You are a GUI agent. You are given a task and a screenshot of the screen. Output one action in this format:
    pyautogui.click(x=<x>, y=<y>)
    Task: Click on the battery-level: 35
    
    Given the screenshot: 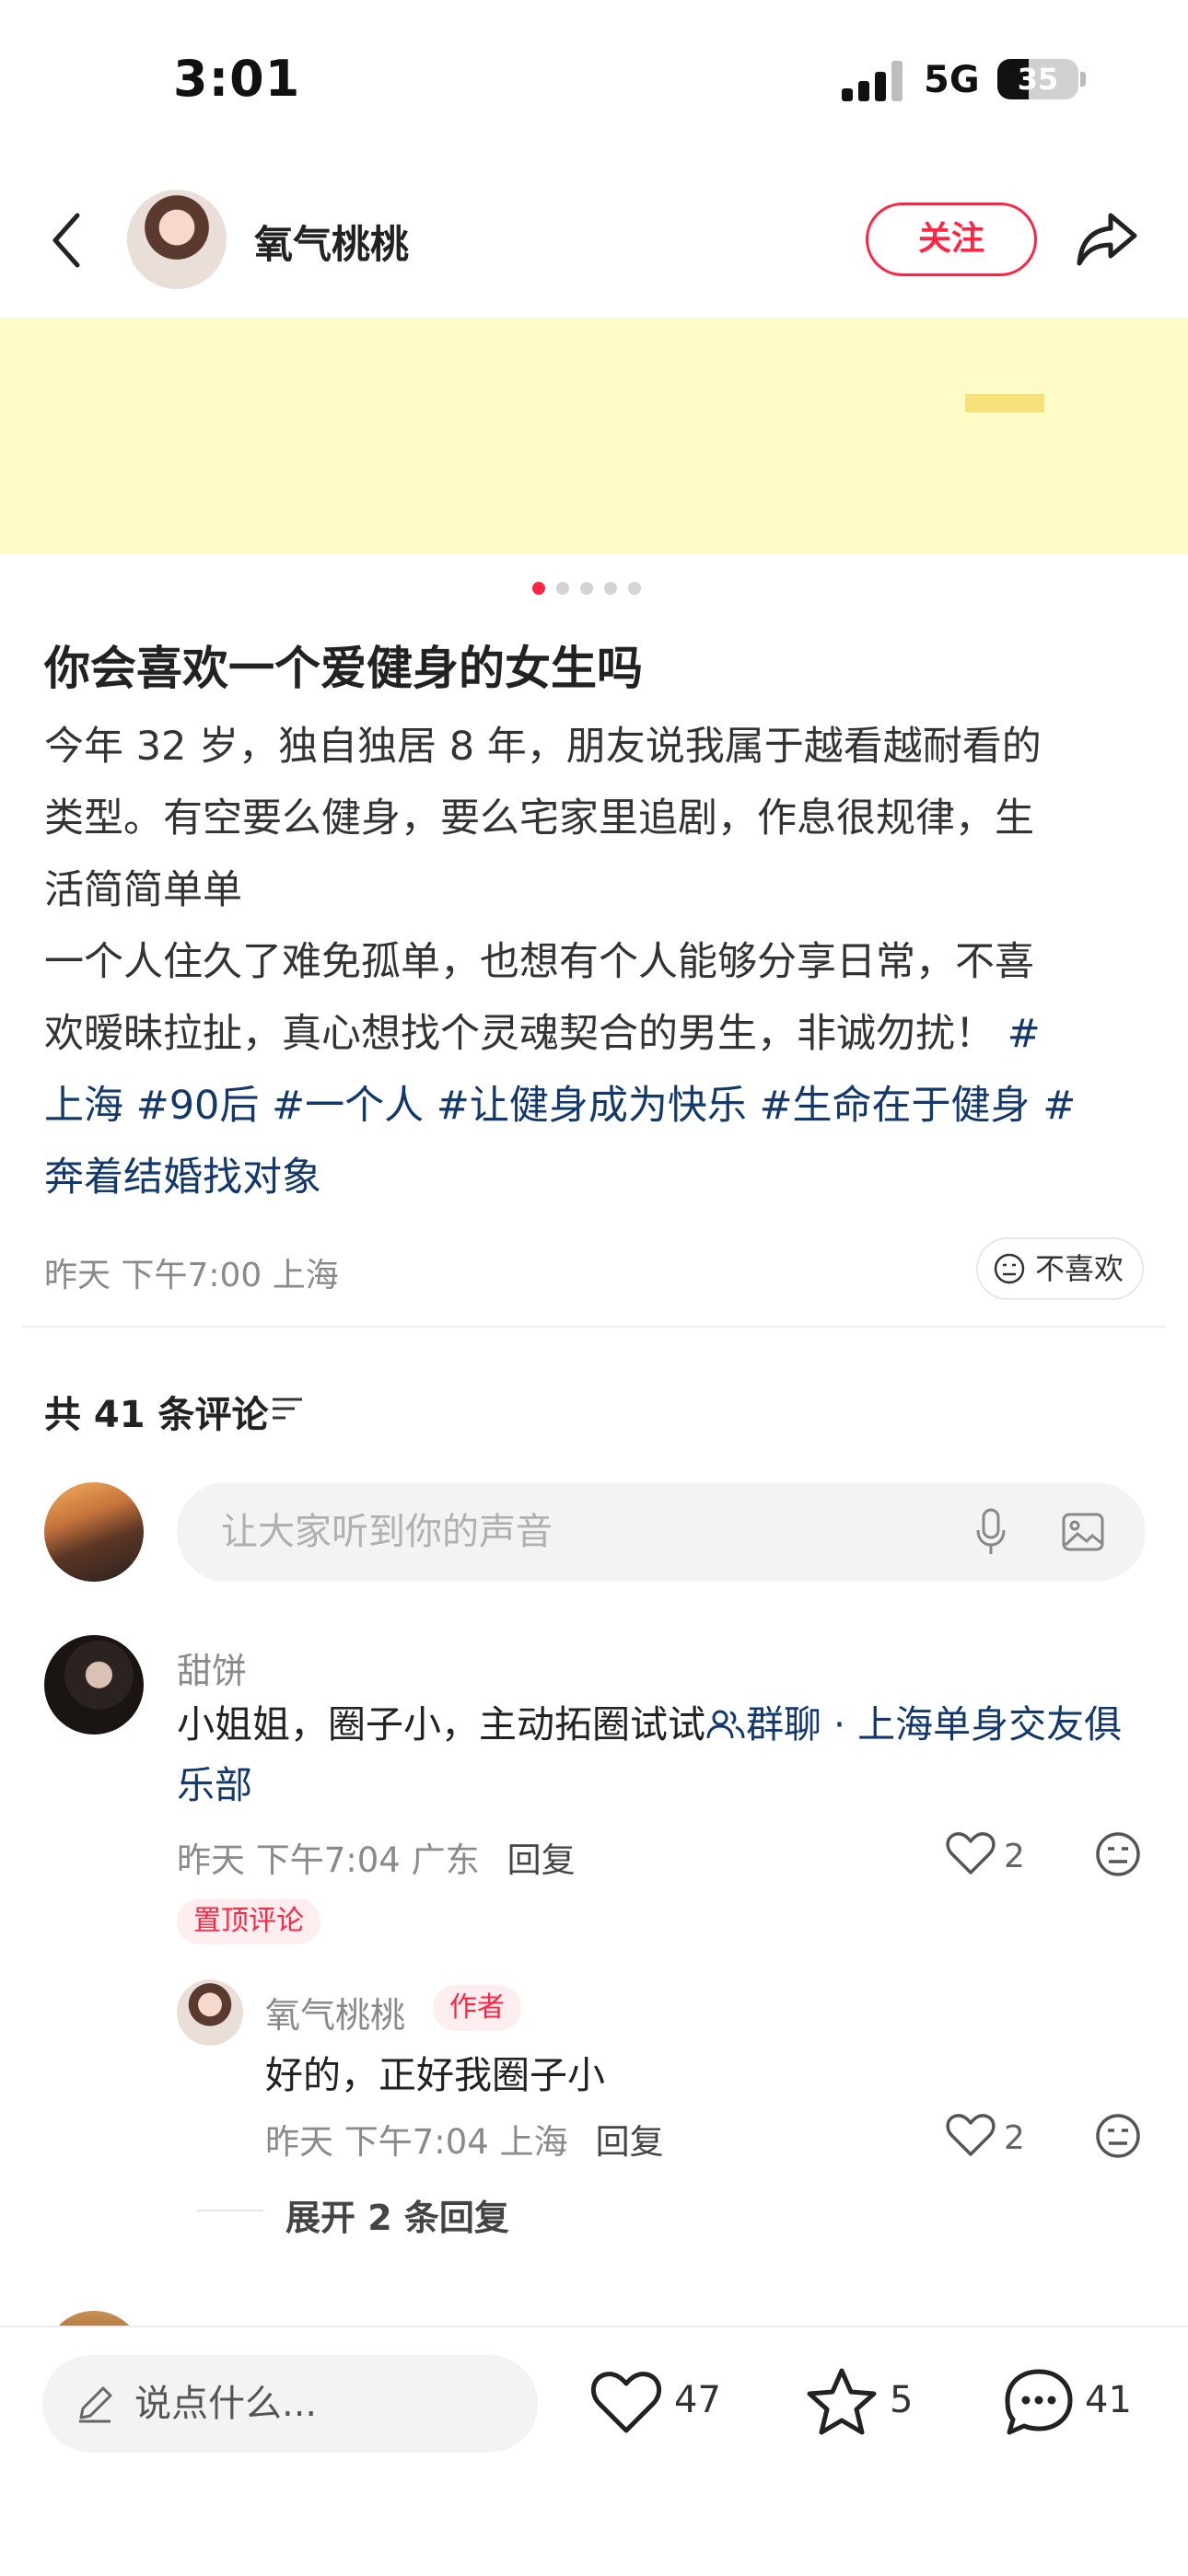 What is the action you would take?
    pyautogui.click(x=1038, y=79)
    